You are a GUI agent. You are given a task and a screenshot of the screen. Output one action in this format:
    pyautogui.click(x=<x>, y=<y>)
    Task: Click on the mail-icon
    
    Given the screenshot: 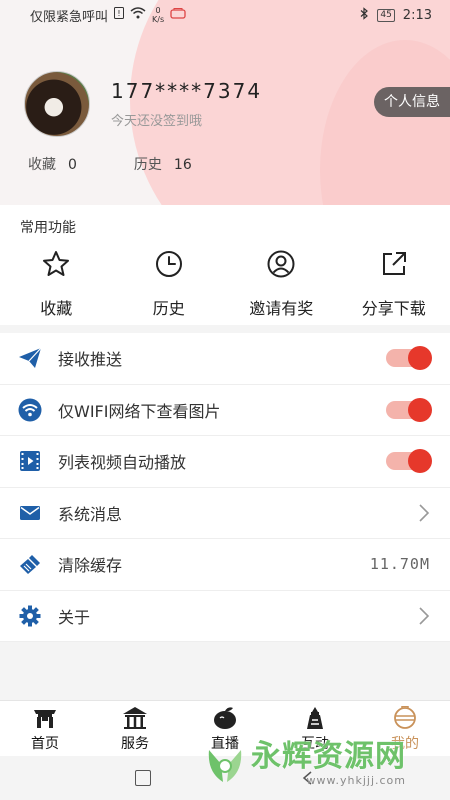 What is the action you would take?
    pyautogui.click(x=30, y=513)
    